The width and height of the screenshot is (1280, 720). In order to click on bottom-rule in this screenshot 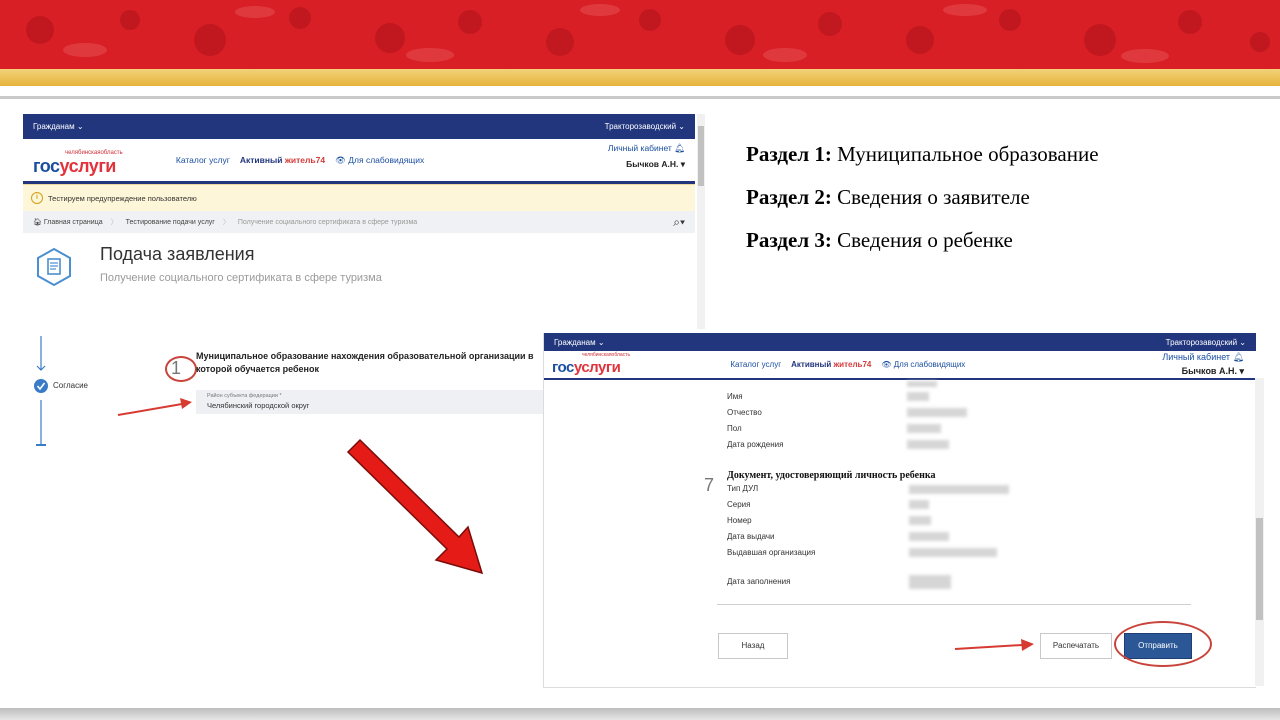, I will do `click(640, 714)`.